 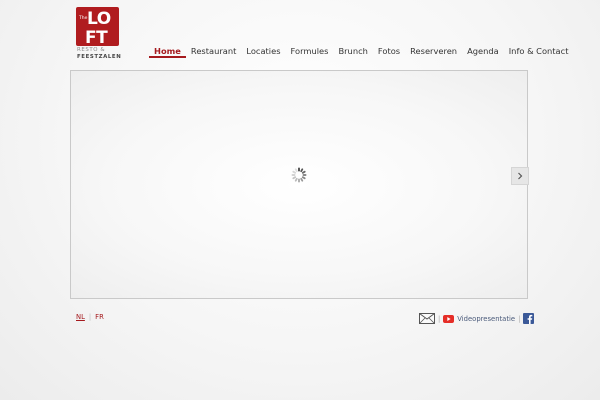 I want to click on logo-mark: The LO FT, so click(x=94, y=27).